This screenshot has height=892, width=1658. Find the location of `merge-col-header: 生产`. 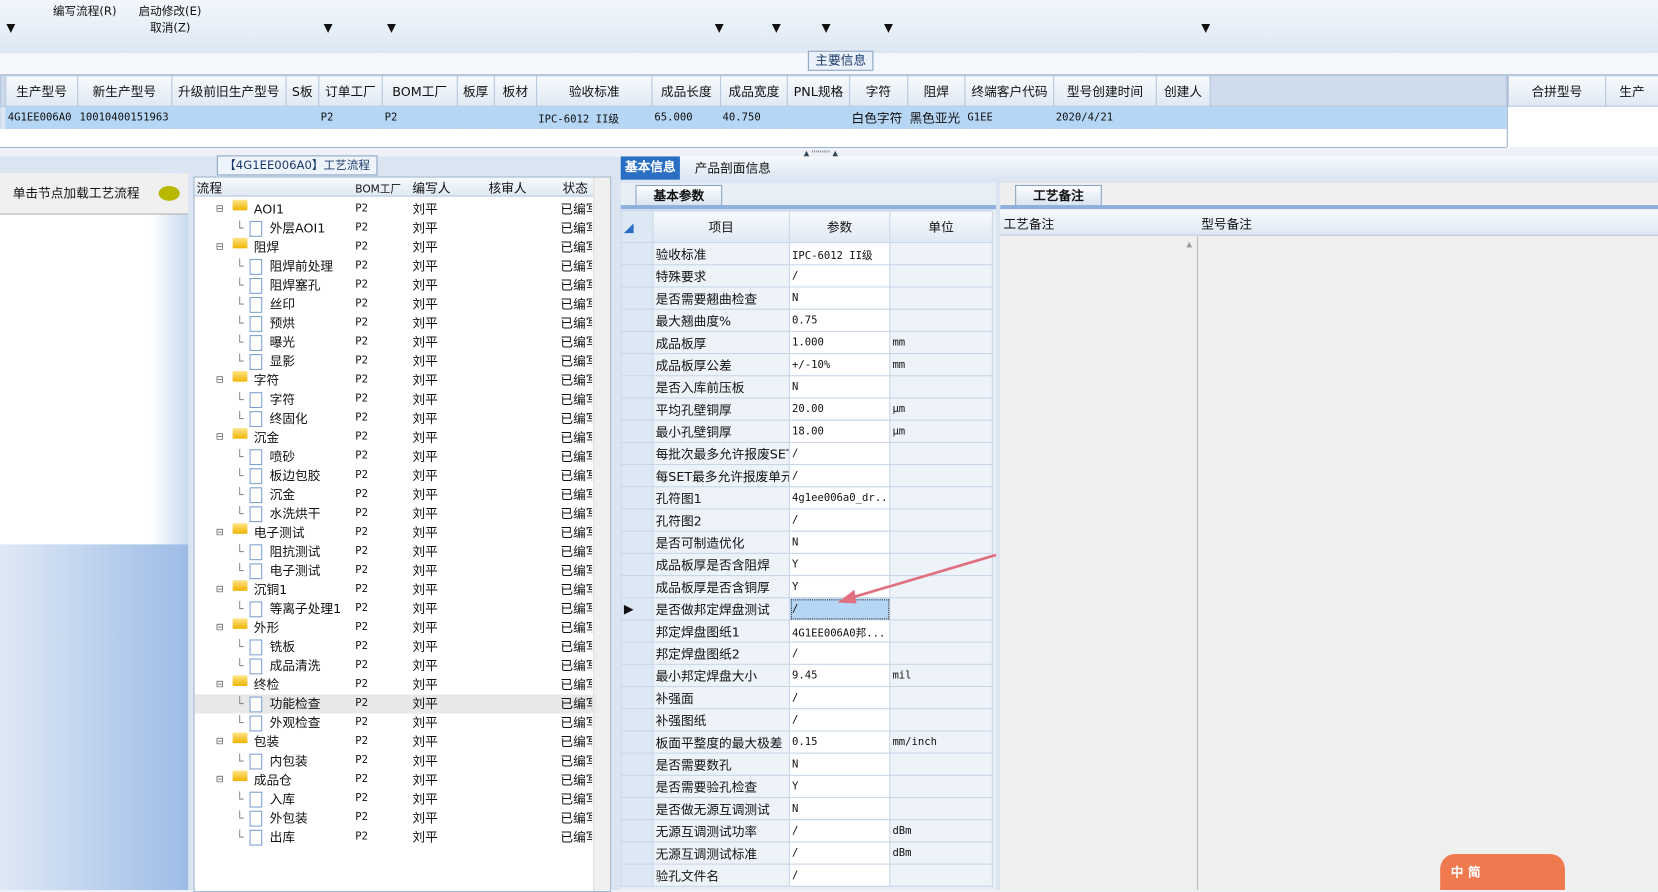

merge-col-header: 生产 is located at coordinates (1631, 91).